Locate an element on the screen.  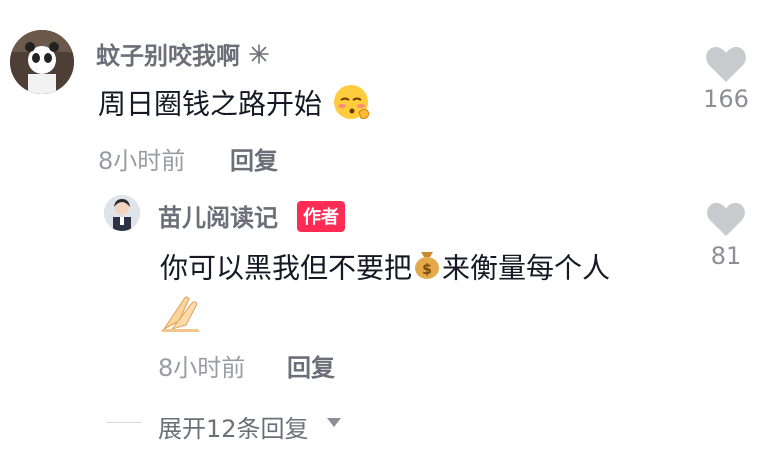
comment-timestamp: 8小时前 is located at coordinates (142, 161).